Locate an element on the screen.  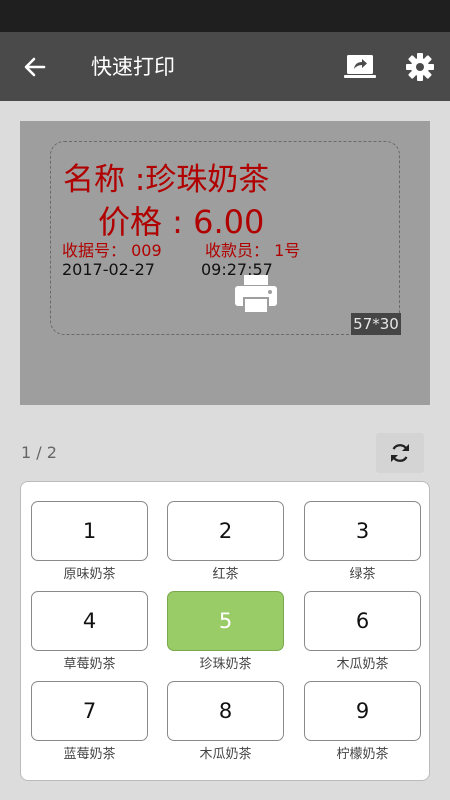
print-button is located at coordinates (256, 294).